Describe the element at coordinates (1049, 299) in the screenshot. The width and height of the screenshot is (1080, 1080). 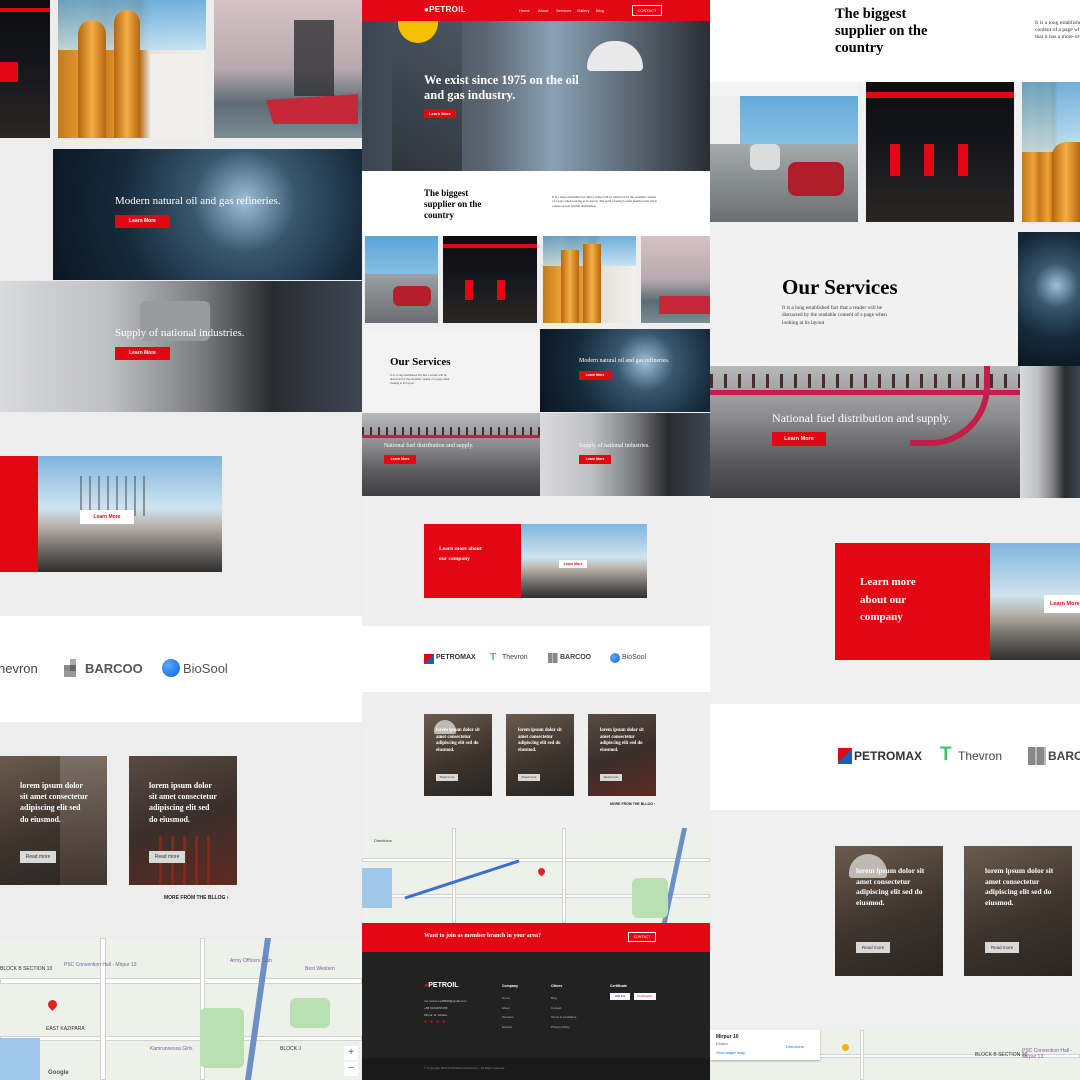
I see `service-refineries-image` at that location.